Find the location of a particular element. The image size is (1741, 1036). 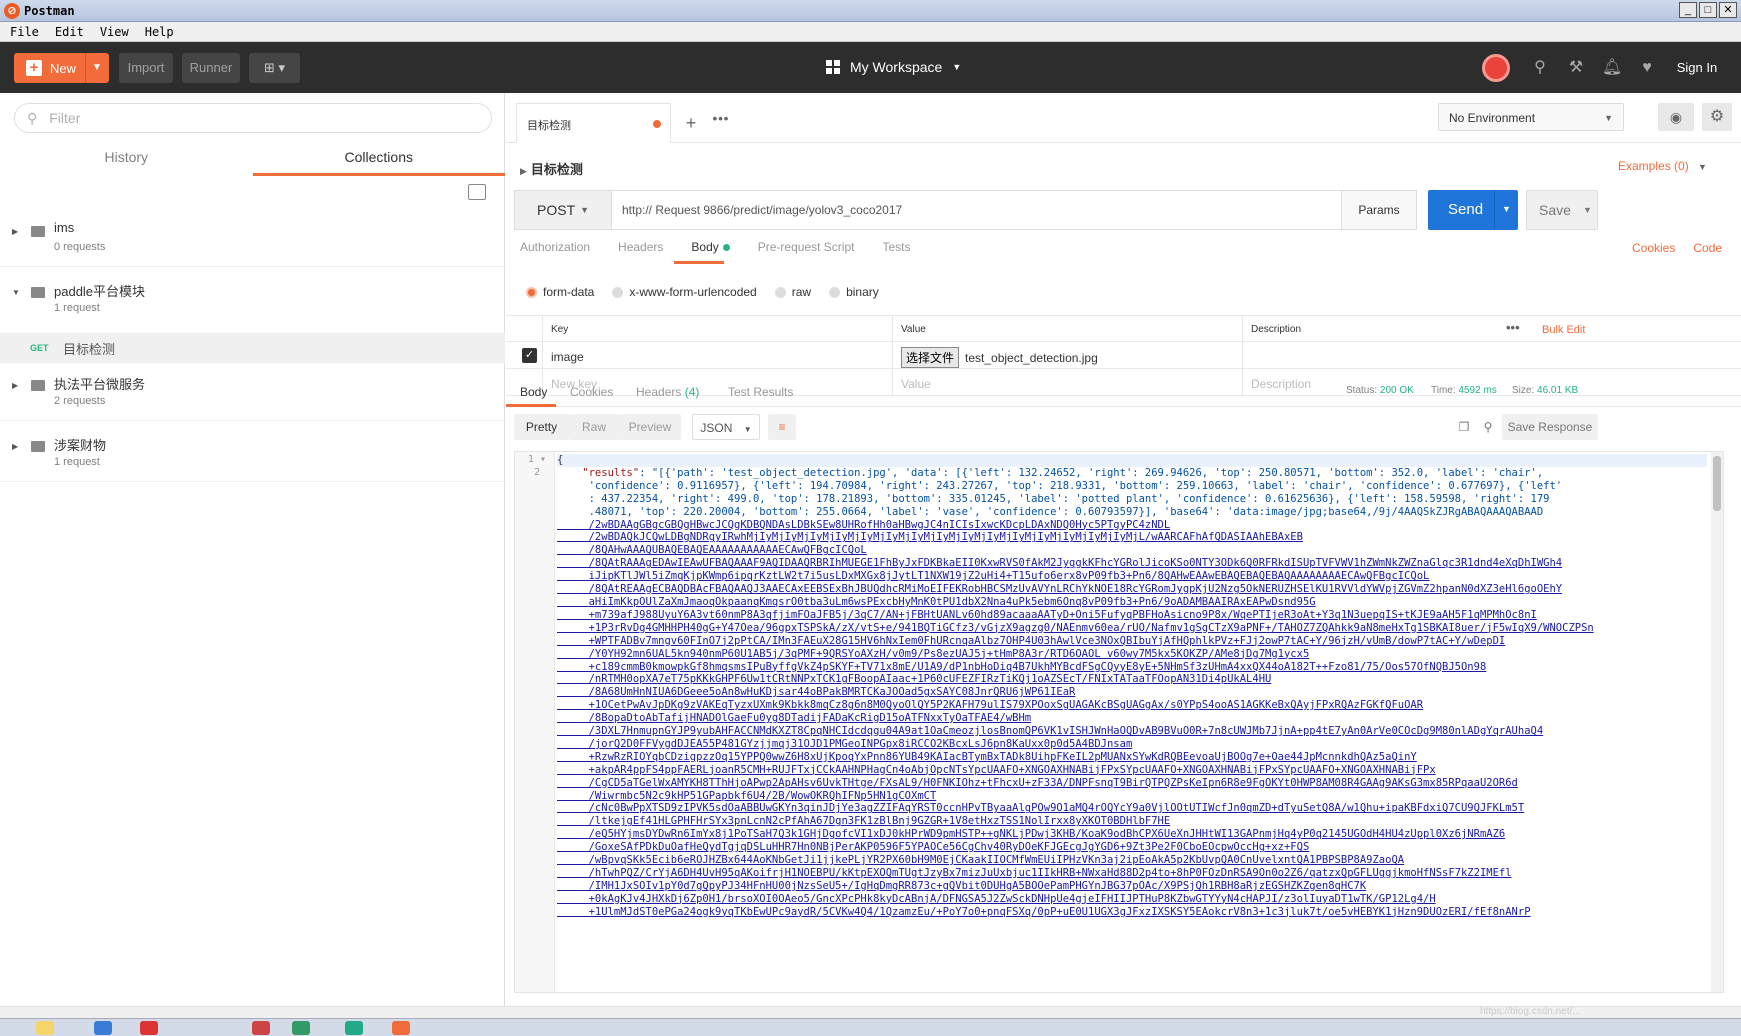

close-button: ✕ is located at coordinates (1728, 10).